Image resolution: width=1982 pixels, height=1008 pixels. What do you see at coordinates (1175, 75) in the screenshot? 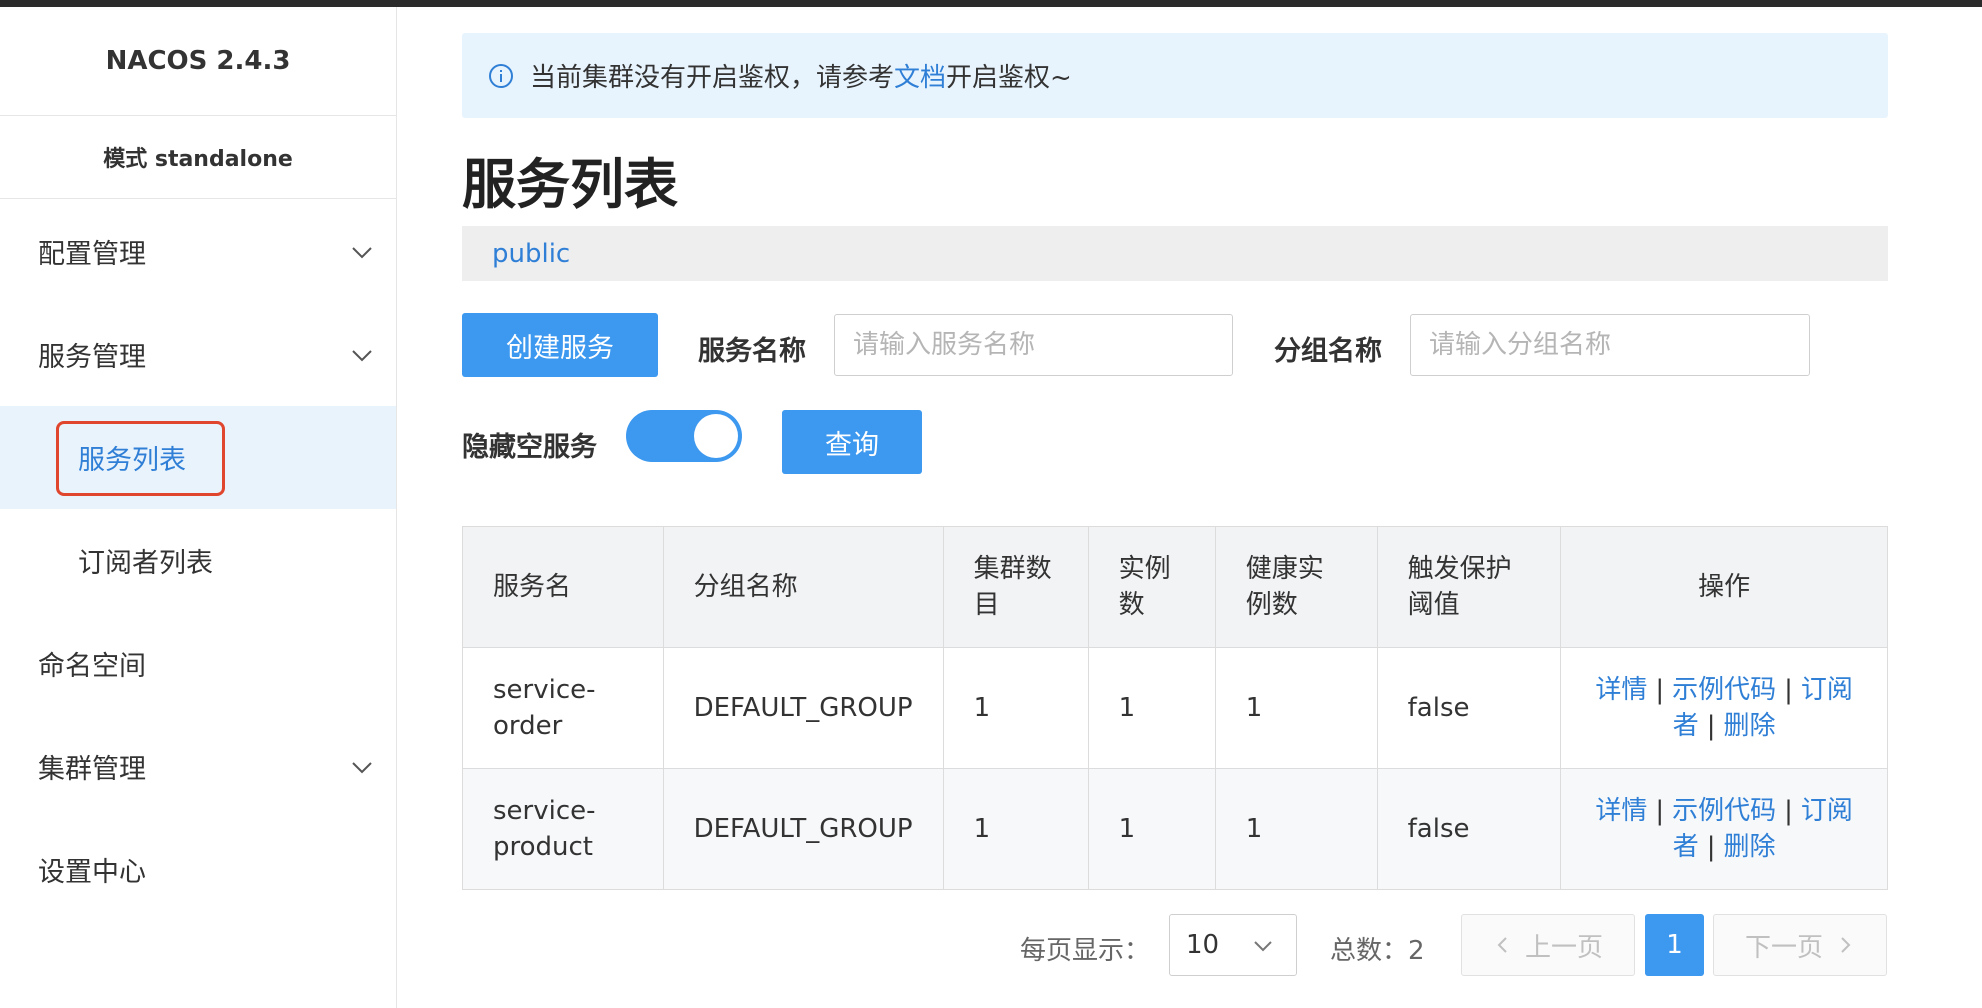
I see `auth-notice: 当前集群没有开启鉴权，请参考文档开启鉴权~` at bounding box center [1175, 75].